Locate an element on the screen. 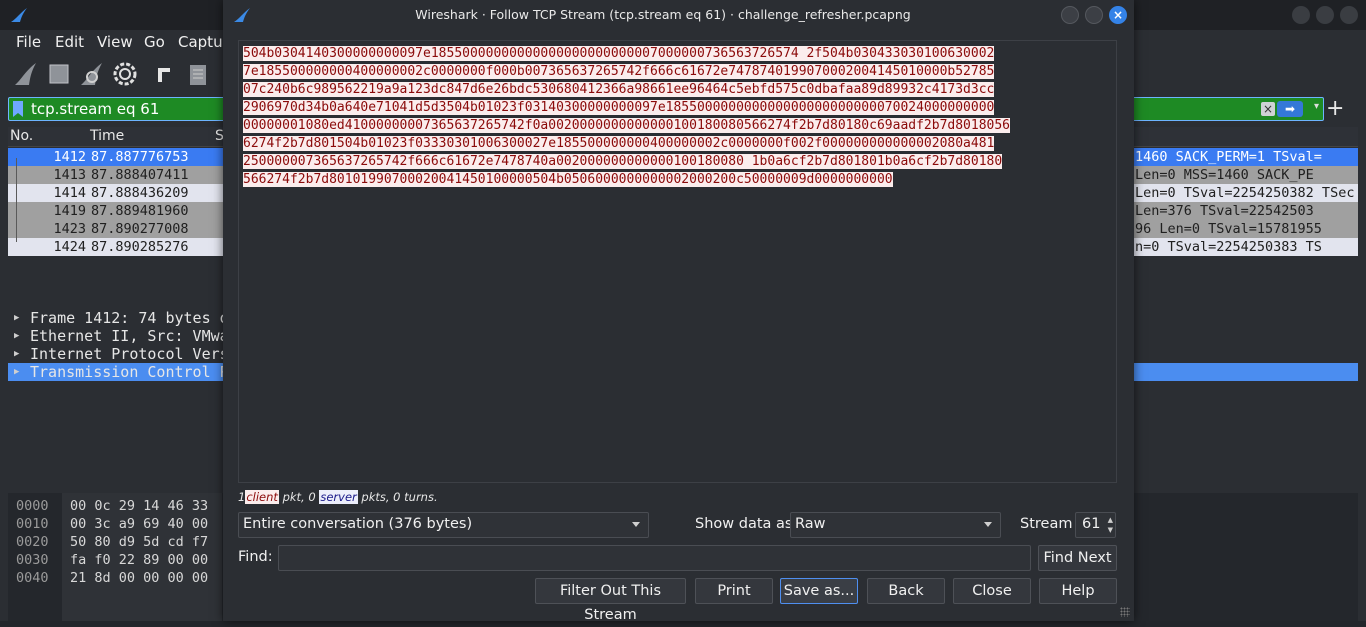 Image resolution: width=1366 pixels, height=627 pixels. packet-info: n=0 TSval=2254250383 TS is located at coordinates (1228, 247).